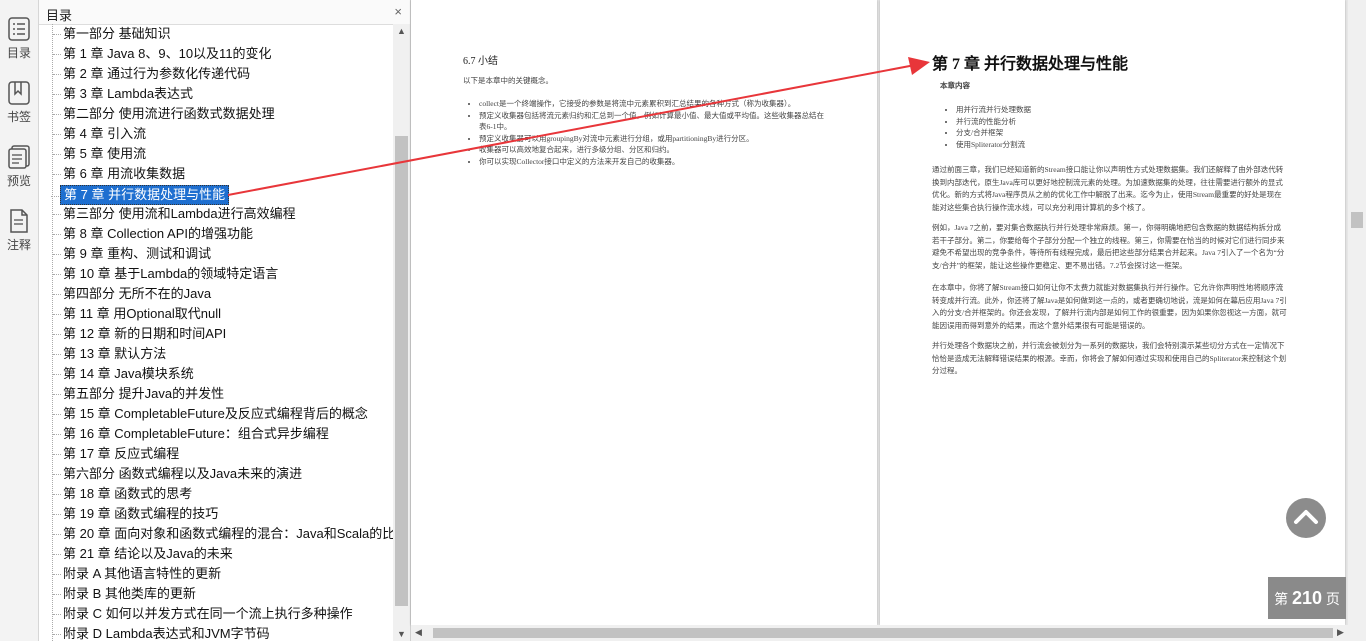 The width and height of the screenshot is (1366, 641). What do you see at coordinates (162, 54) in the screenshot?
I see `toc-item: 第 1 章 Java 8、9、10以及11的变化` at bounding box center [162, 54].